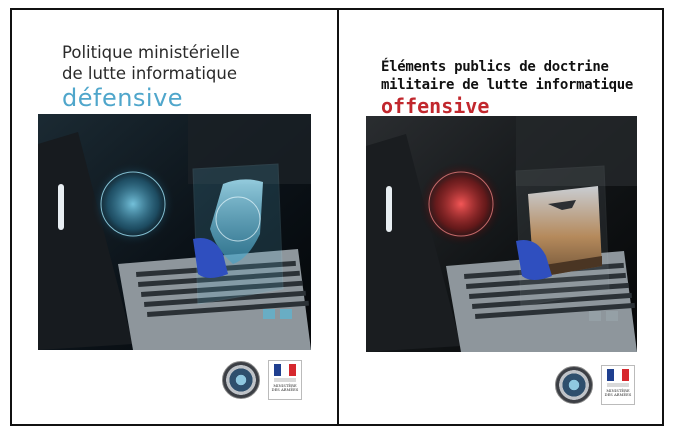  What do you see at coordinates (435, 106) in the screenshot?
I see `title-accent: offensive` at bounding box center [435, 106].